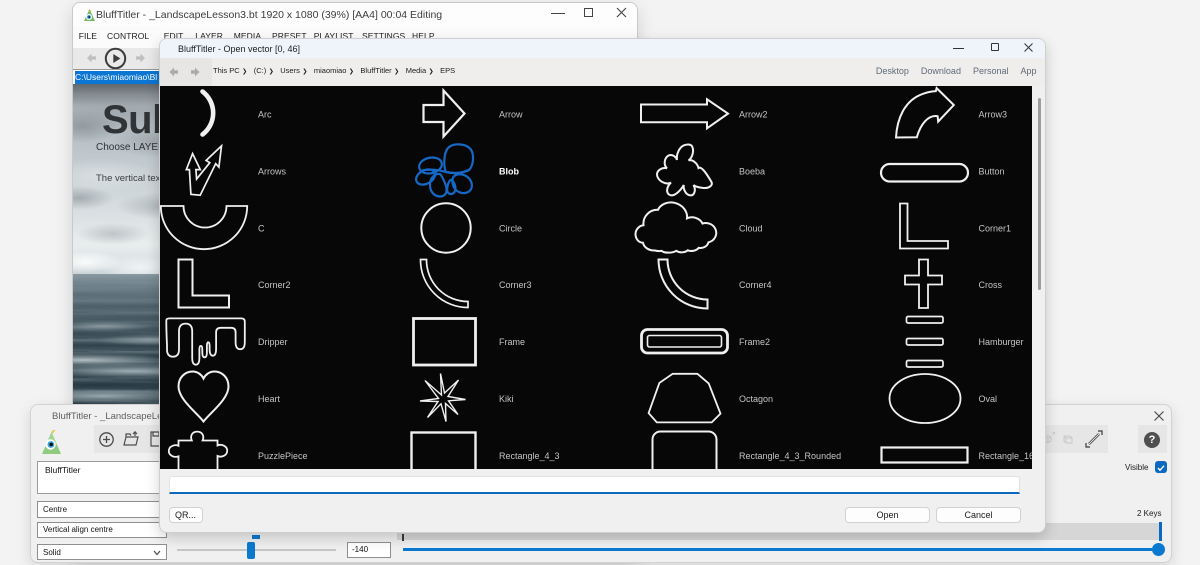 The height and width of the screenshot is (565, 1200). I want to click on svg-text: Corner1, so click(995, 228).